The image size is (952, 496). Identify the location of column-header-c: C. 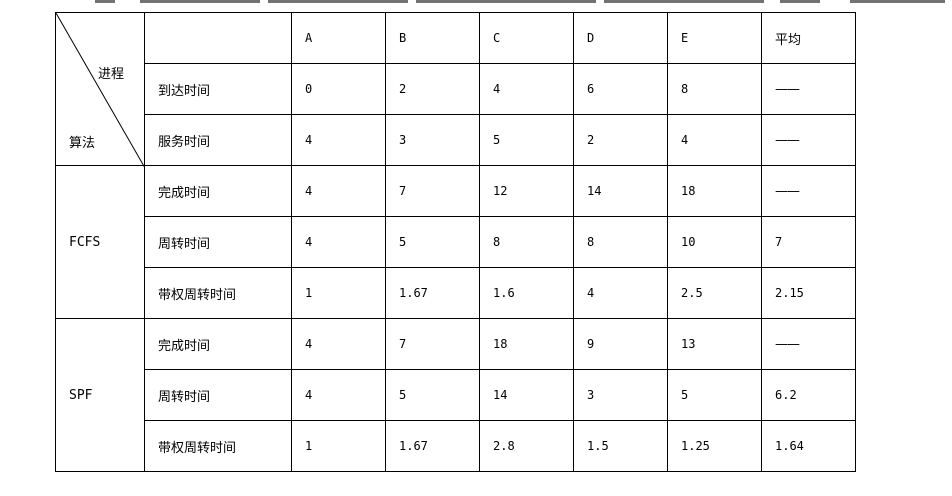
(526, 38).